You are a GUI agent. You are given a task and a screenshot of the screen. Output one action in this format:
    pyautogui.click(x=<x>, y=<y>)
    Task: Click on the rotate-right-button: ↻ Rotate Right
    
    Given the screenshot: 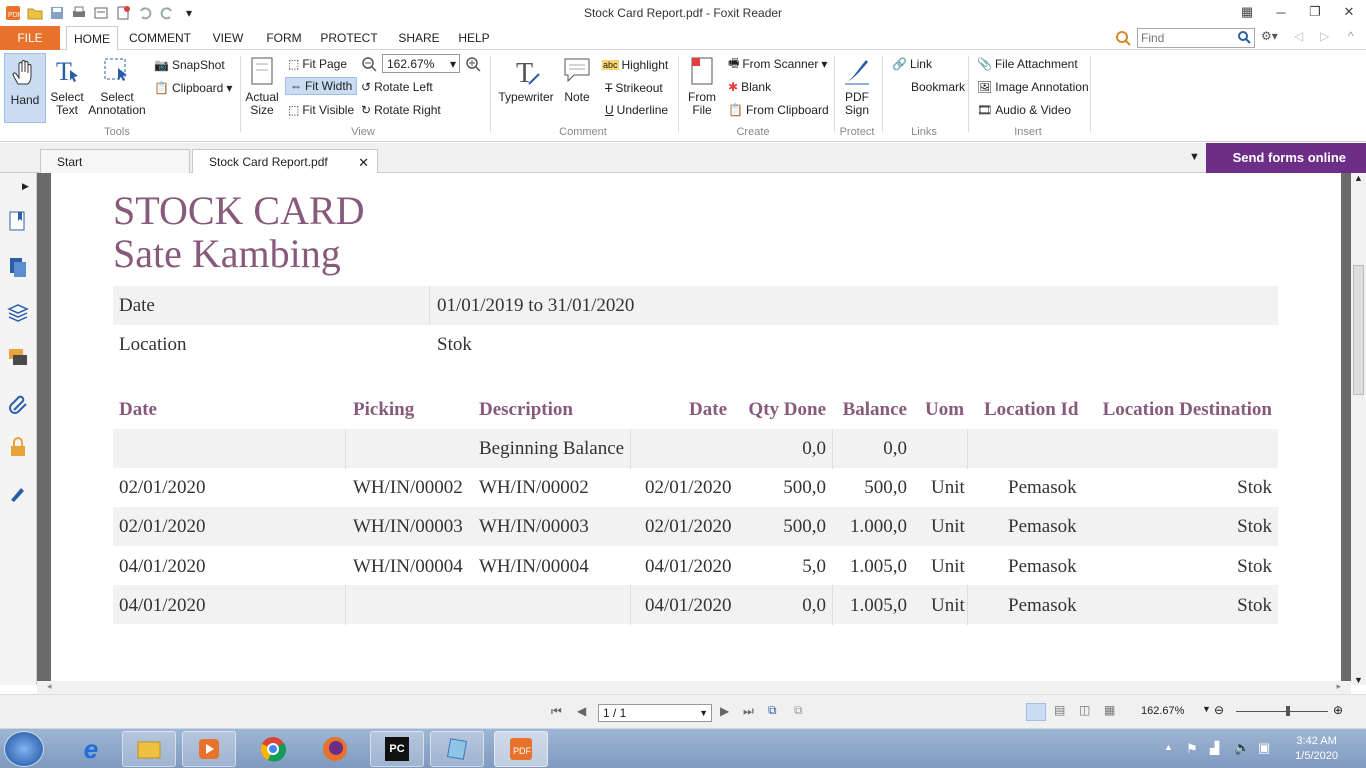 What is the action you would take?
    pyautogui.click(x=401, y=110)
    